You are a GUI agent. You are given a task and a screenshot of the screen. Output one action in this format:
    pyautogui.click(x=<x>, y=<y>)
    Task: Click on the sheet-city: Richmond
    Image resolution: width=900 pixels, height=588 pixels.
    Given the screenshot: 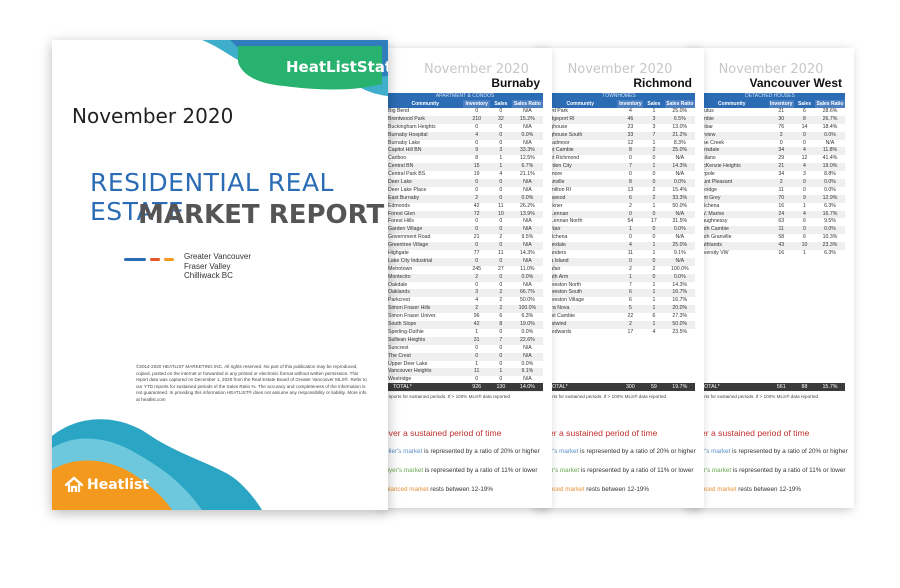 What is the action you would take?
    pyautogui.click(x=662, y=83)
    